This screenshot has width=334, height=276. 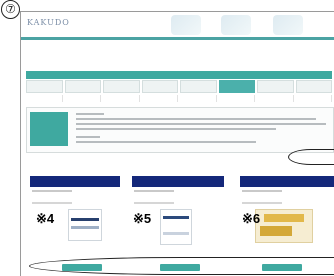 I want to click on category-tabs, so click(x=179, y=86).